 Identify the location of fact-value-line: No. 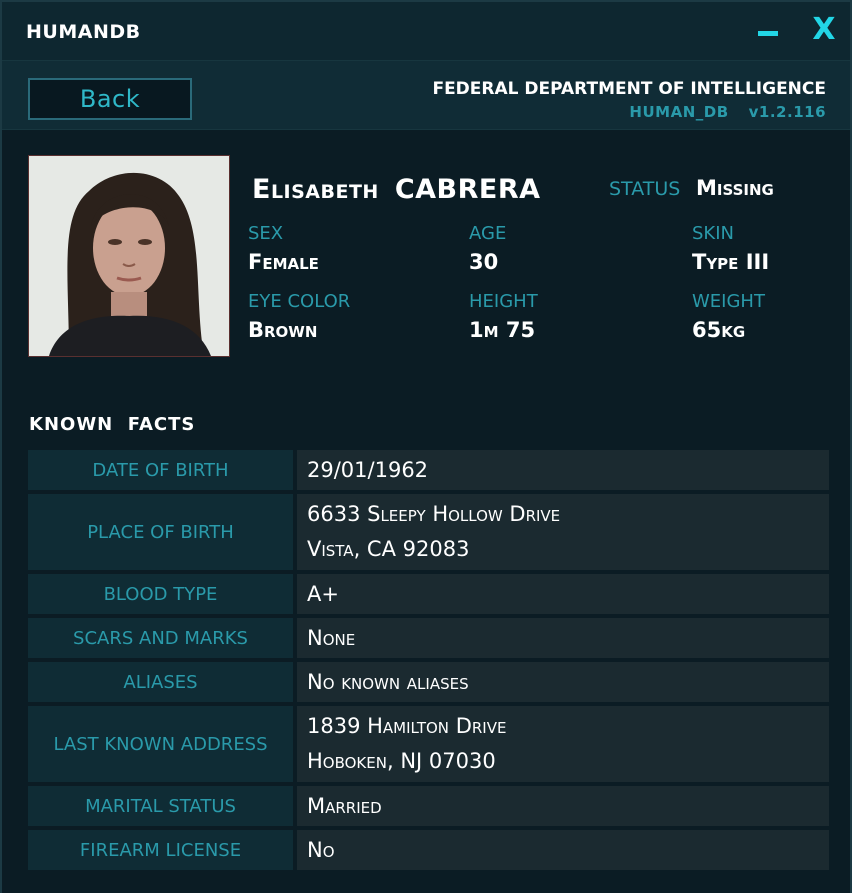
(321, 849).